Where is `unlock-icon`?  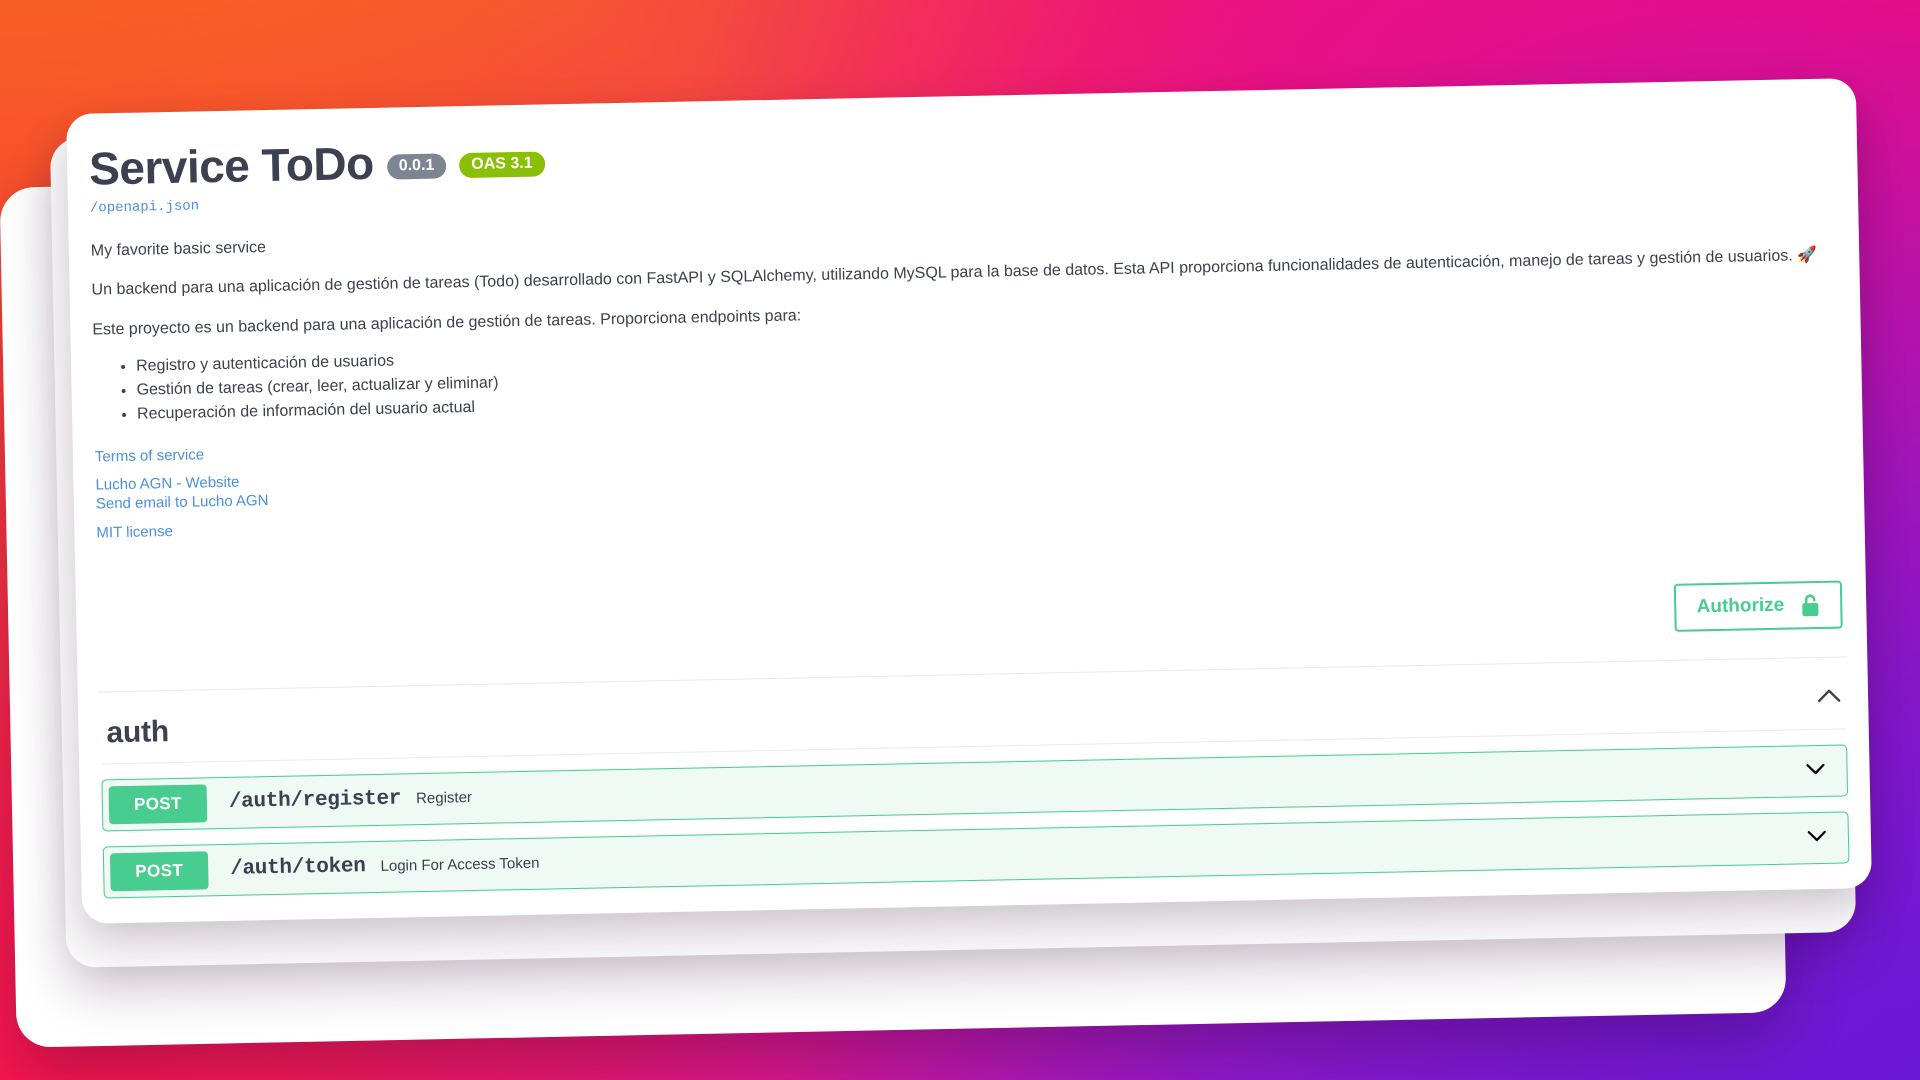
unlock-icon is located at coordinates (1810, 605).